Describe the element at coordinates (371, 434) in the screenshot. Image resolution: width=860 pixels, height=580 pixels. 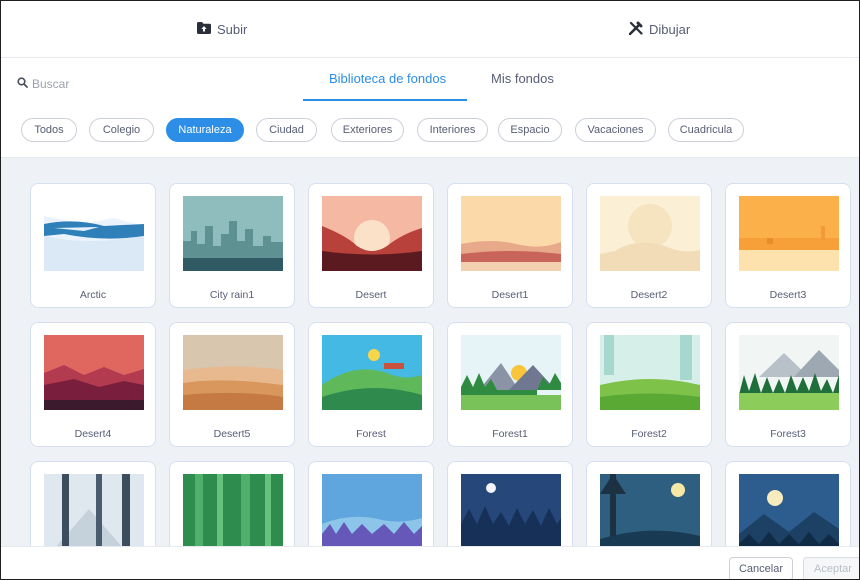
I see `backdrop-name: Forest` at that location.